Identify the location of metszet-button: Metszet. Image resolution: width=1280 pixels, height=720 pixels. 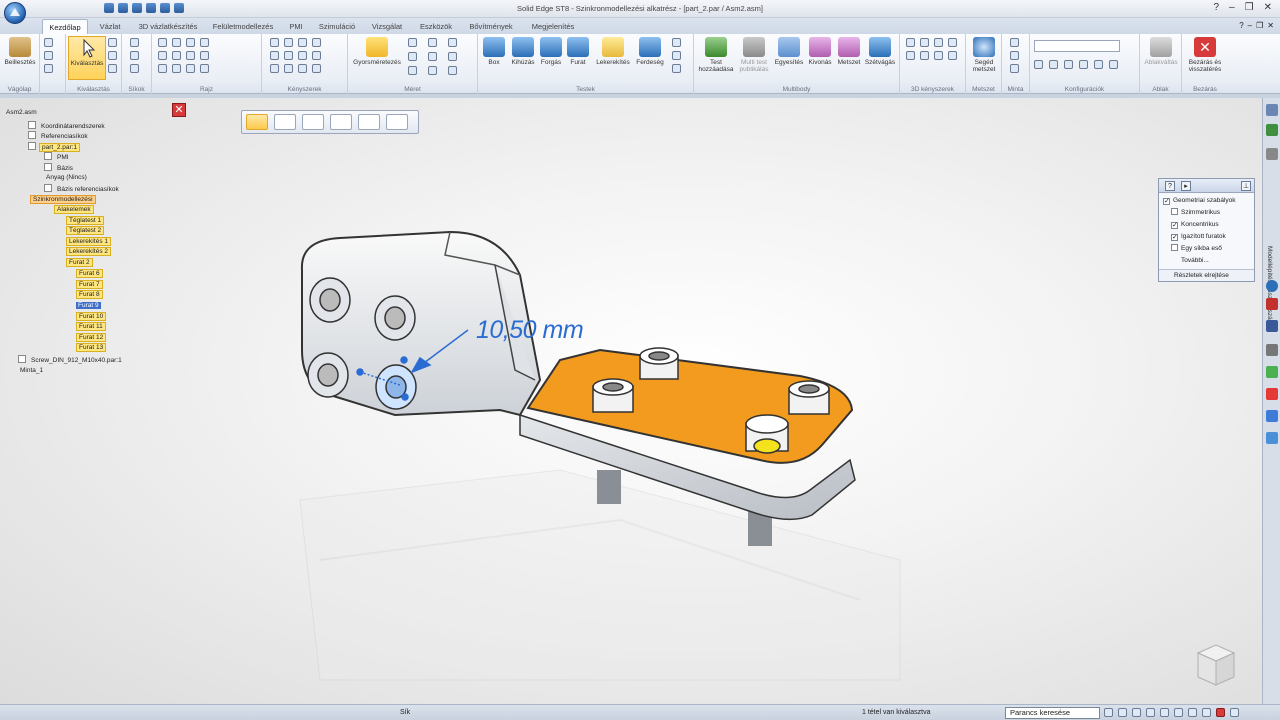
(849, 58).